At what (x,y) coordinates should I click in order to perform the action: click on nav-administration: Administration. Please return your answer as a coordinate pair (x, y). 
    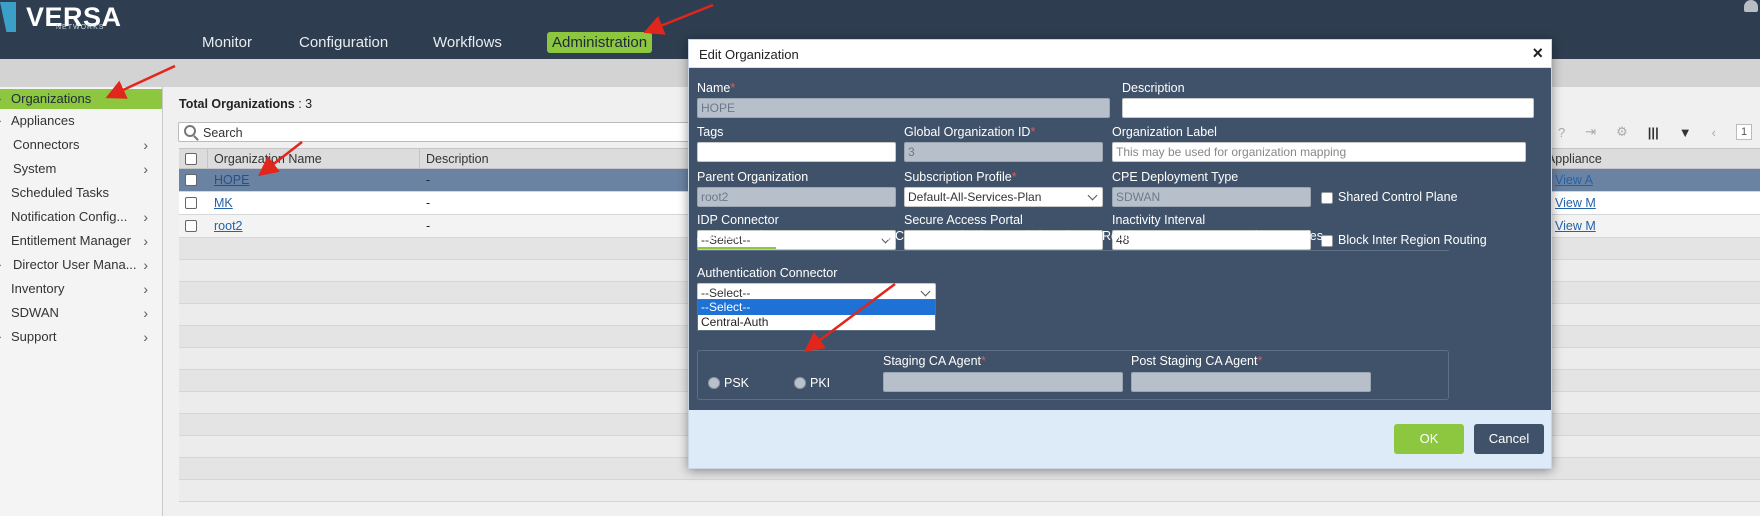
    Looking at the image, I should click on (600, 42).